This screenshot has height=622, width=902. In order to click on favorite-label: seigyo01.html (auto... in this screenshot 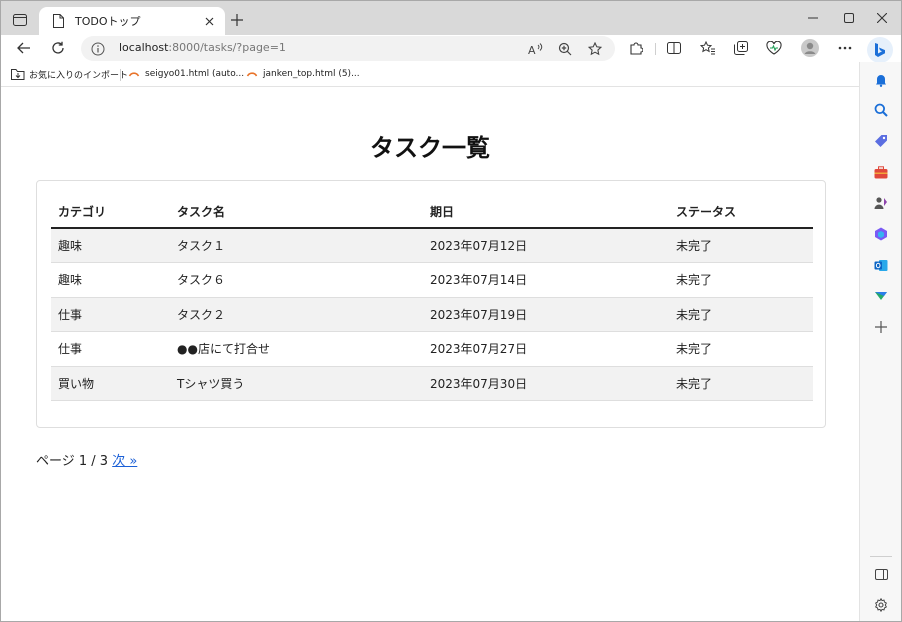, I will do `click(195, 74)`.